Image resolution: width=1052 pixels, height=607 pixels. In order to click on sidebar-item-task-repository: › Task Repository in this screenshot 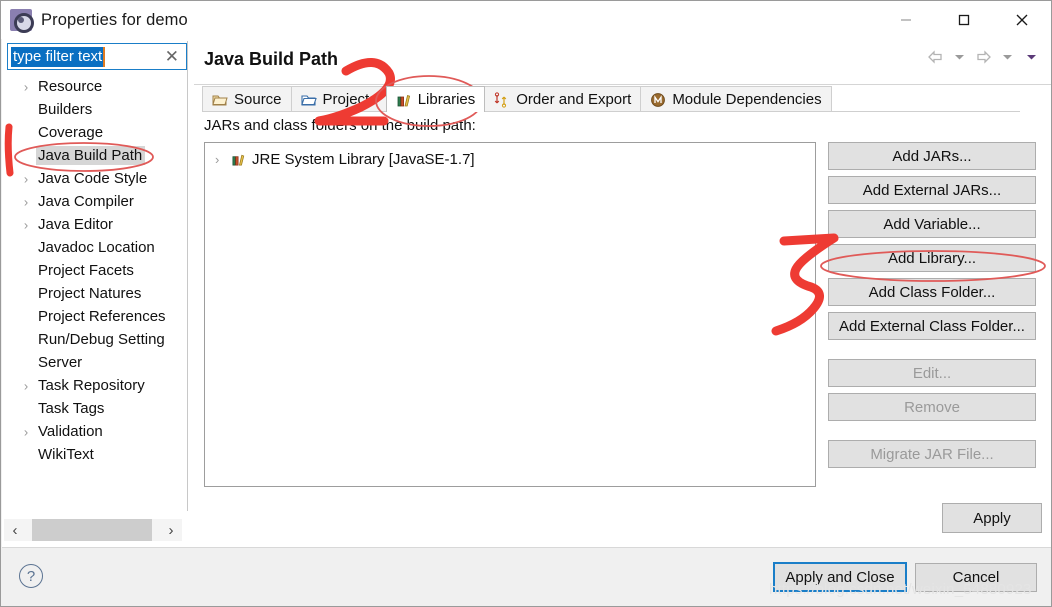, I will do `click(95, 385)`.